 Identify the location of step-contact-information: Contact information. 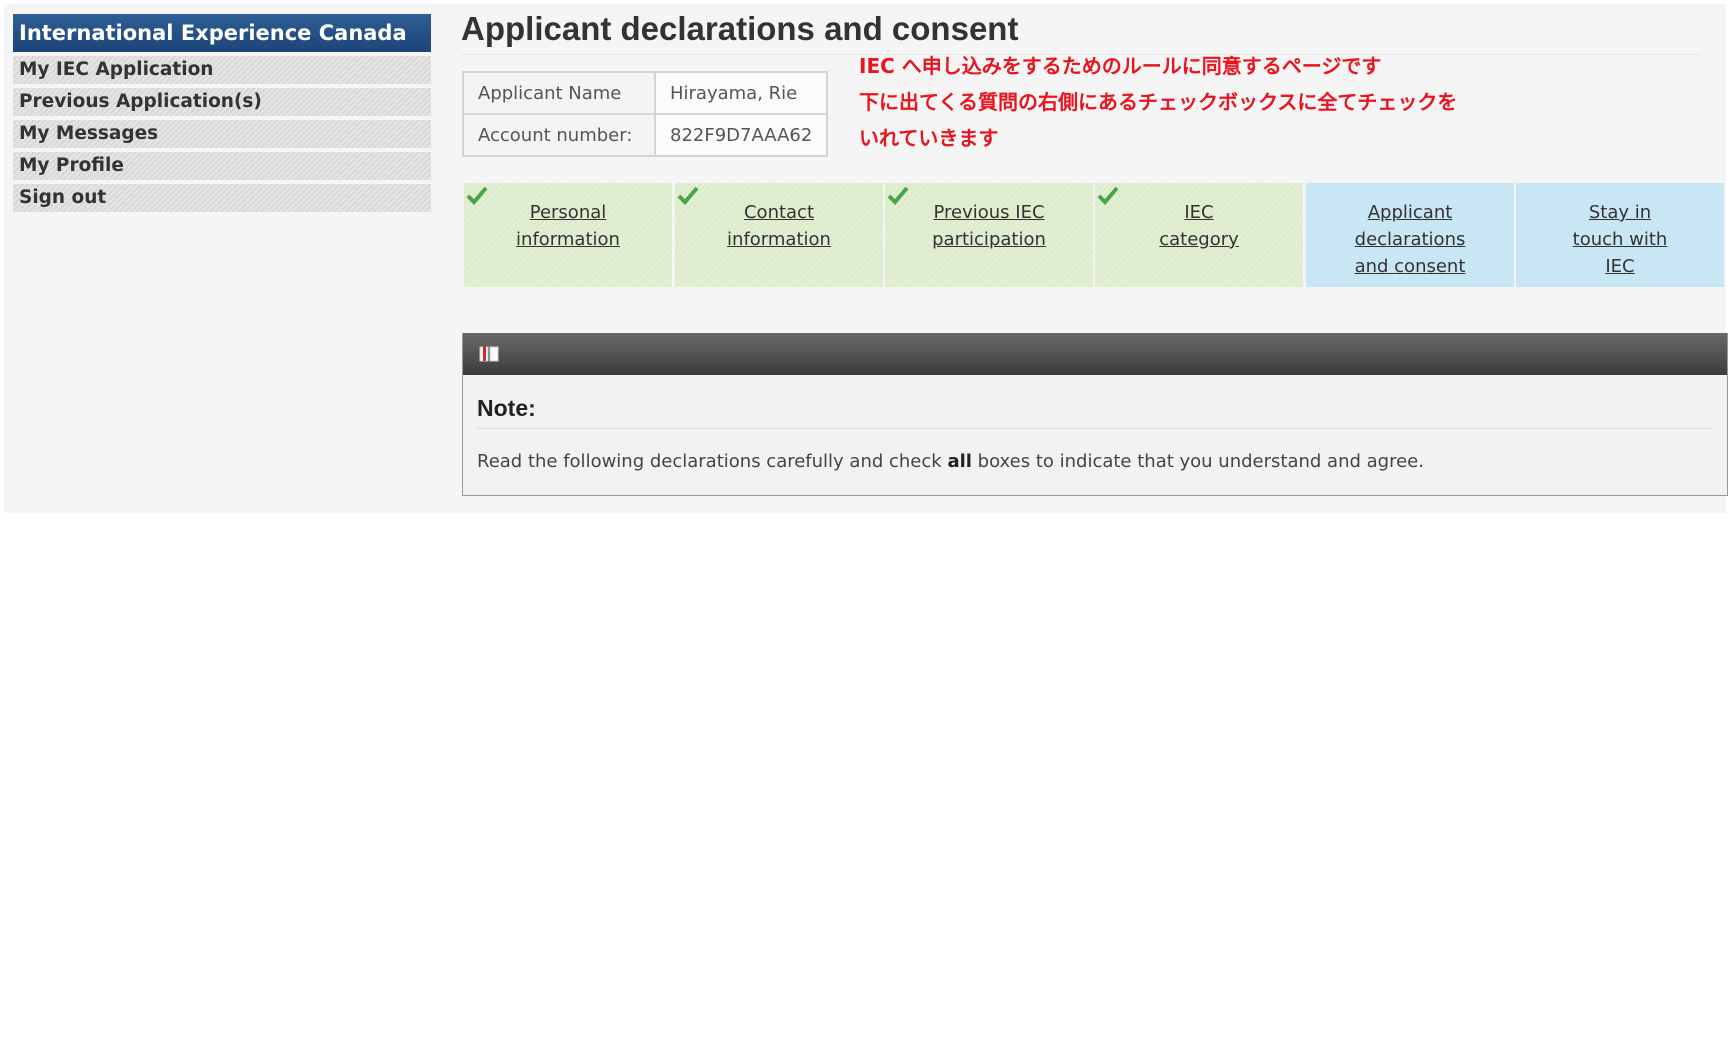
(779, 235).